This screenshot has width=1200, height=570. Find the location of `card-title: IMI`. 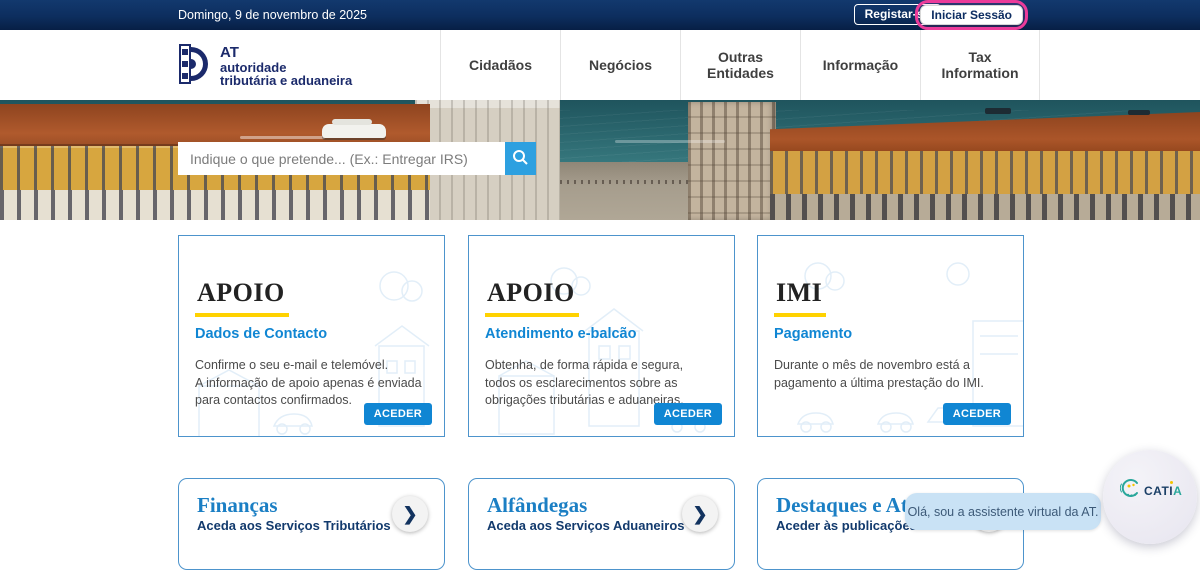

card-title: IMI is located at coordinates (800, 298).